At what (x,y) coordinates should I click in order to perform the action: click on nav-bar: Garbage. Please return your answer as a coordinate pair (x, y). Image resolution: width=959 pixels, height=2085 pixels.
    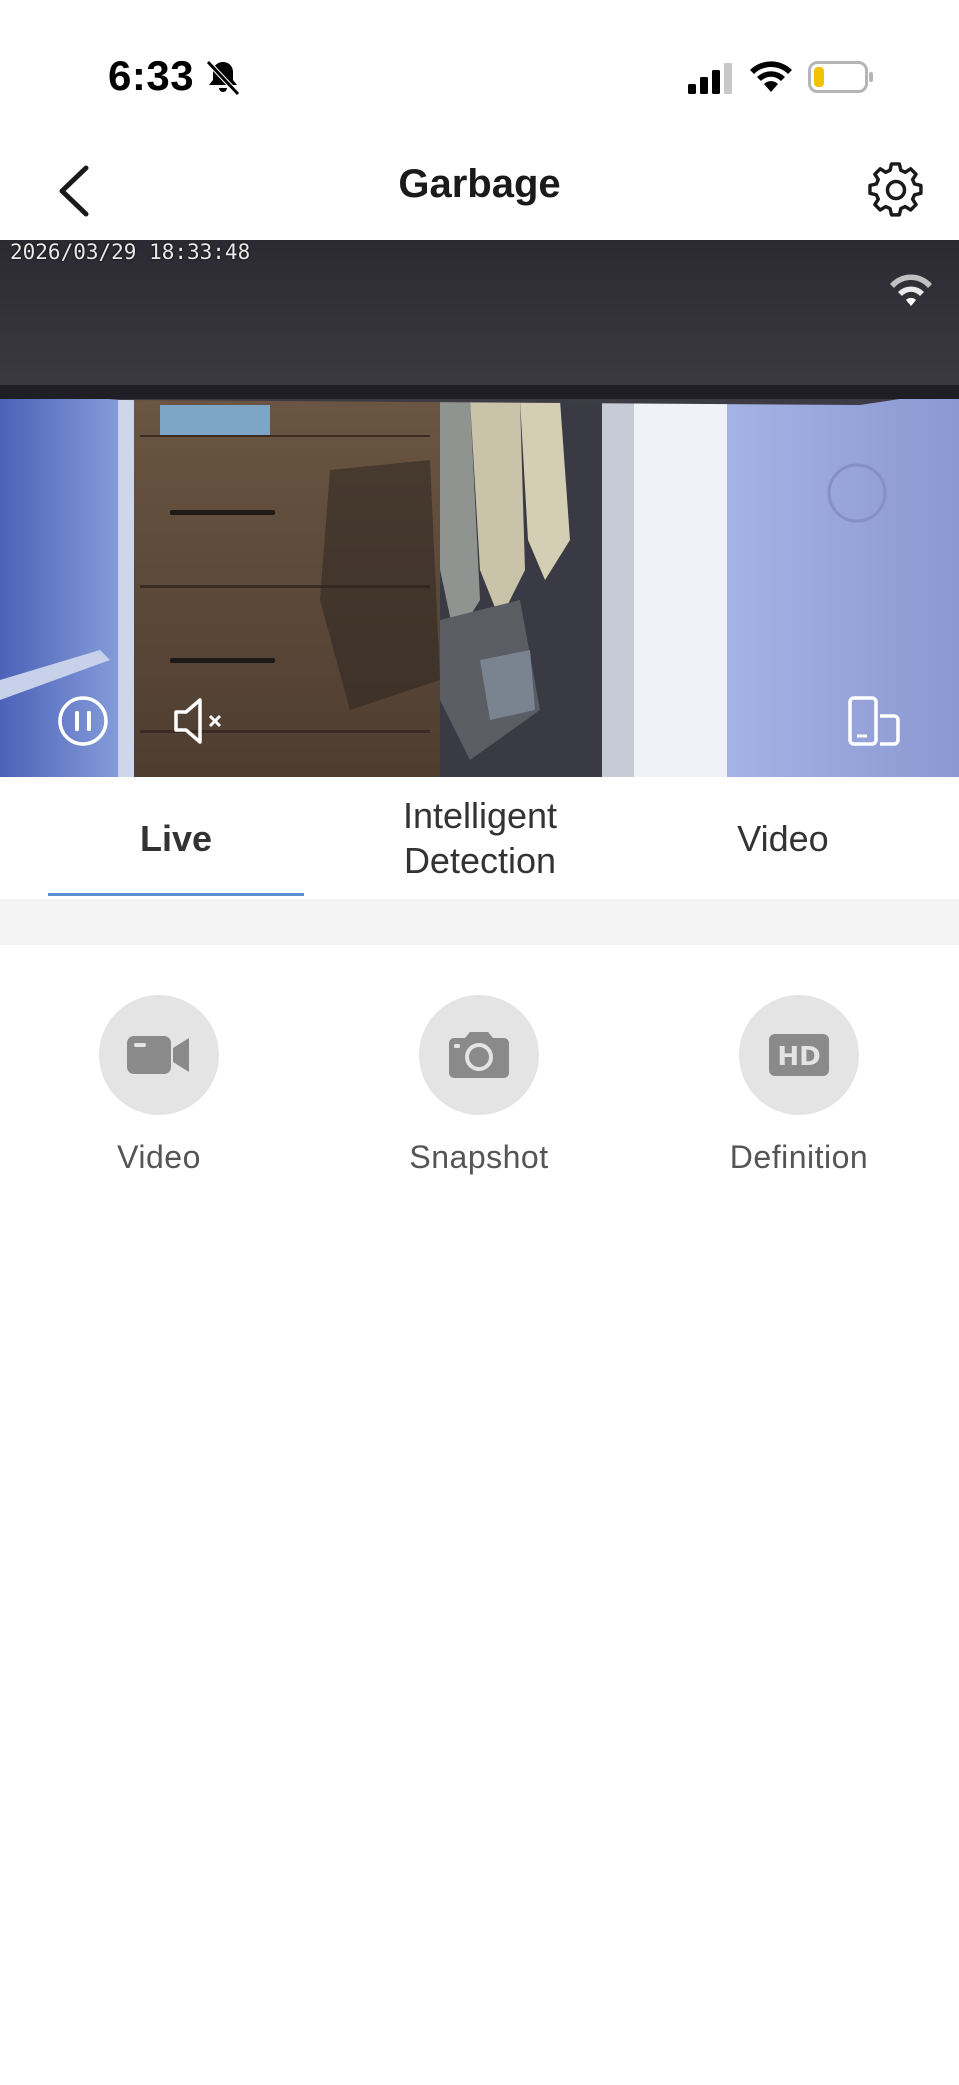
    Looking at the image, I should click on (479, 190).